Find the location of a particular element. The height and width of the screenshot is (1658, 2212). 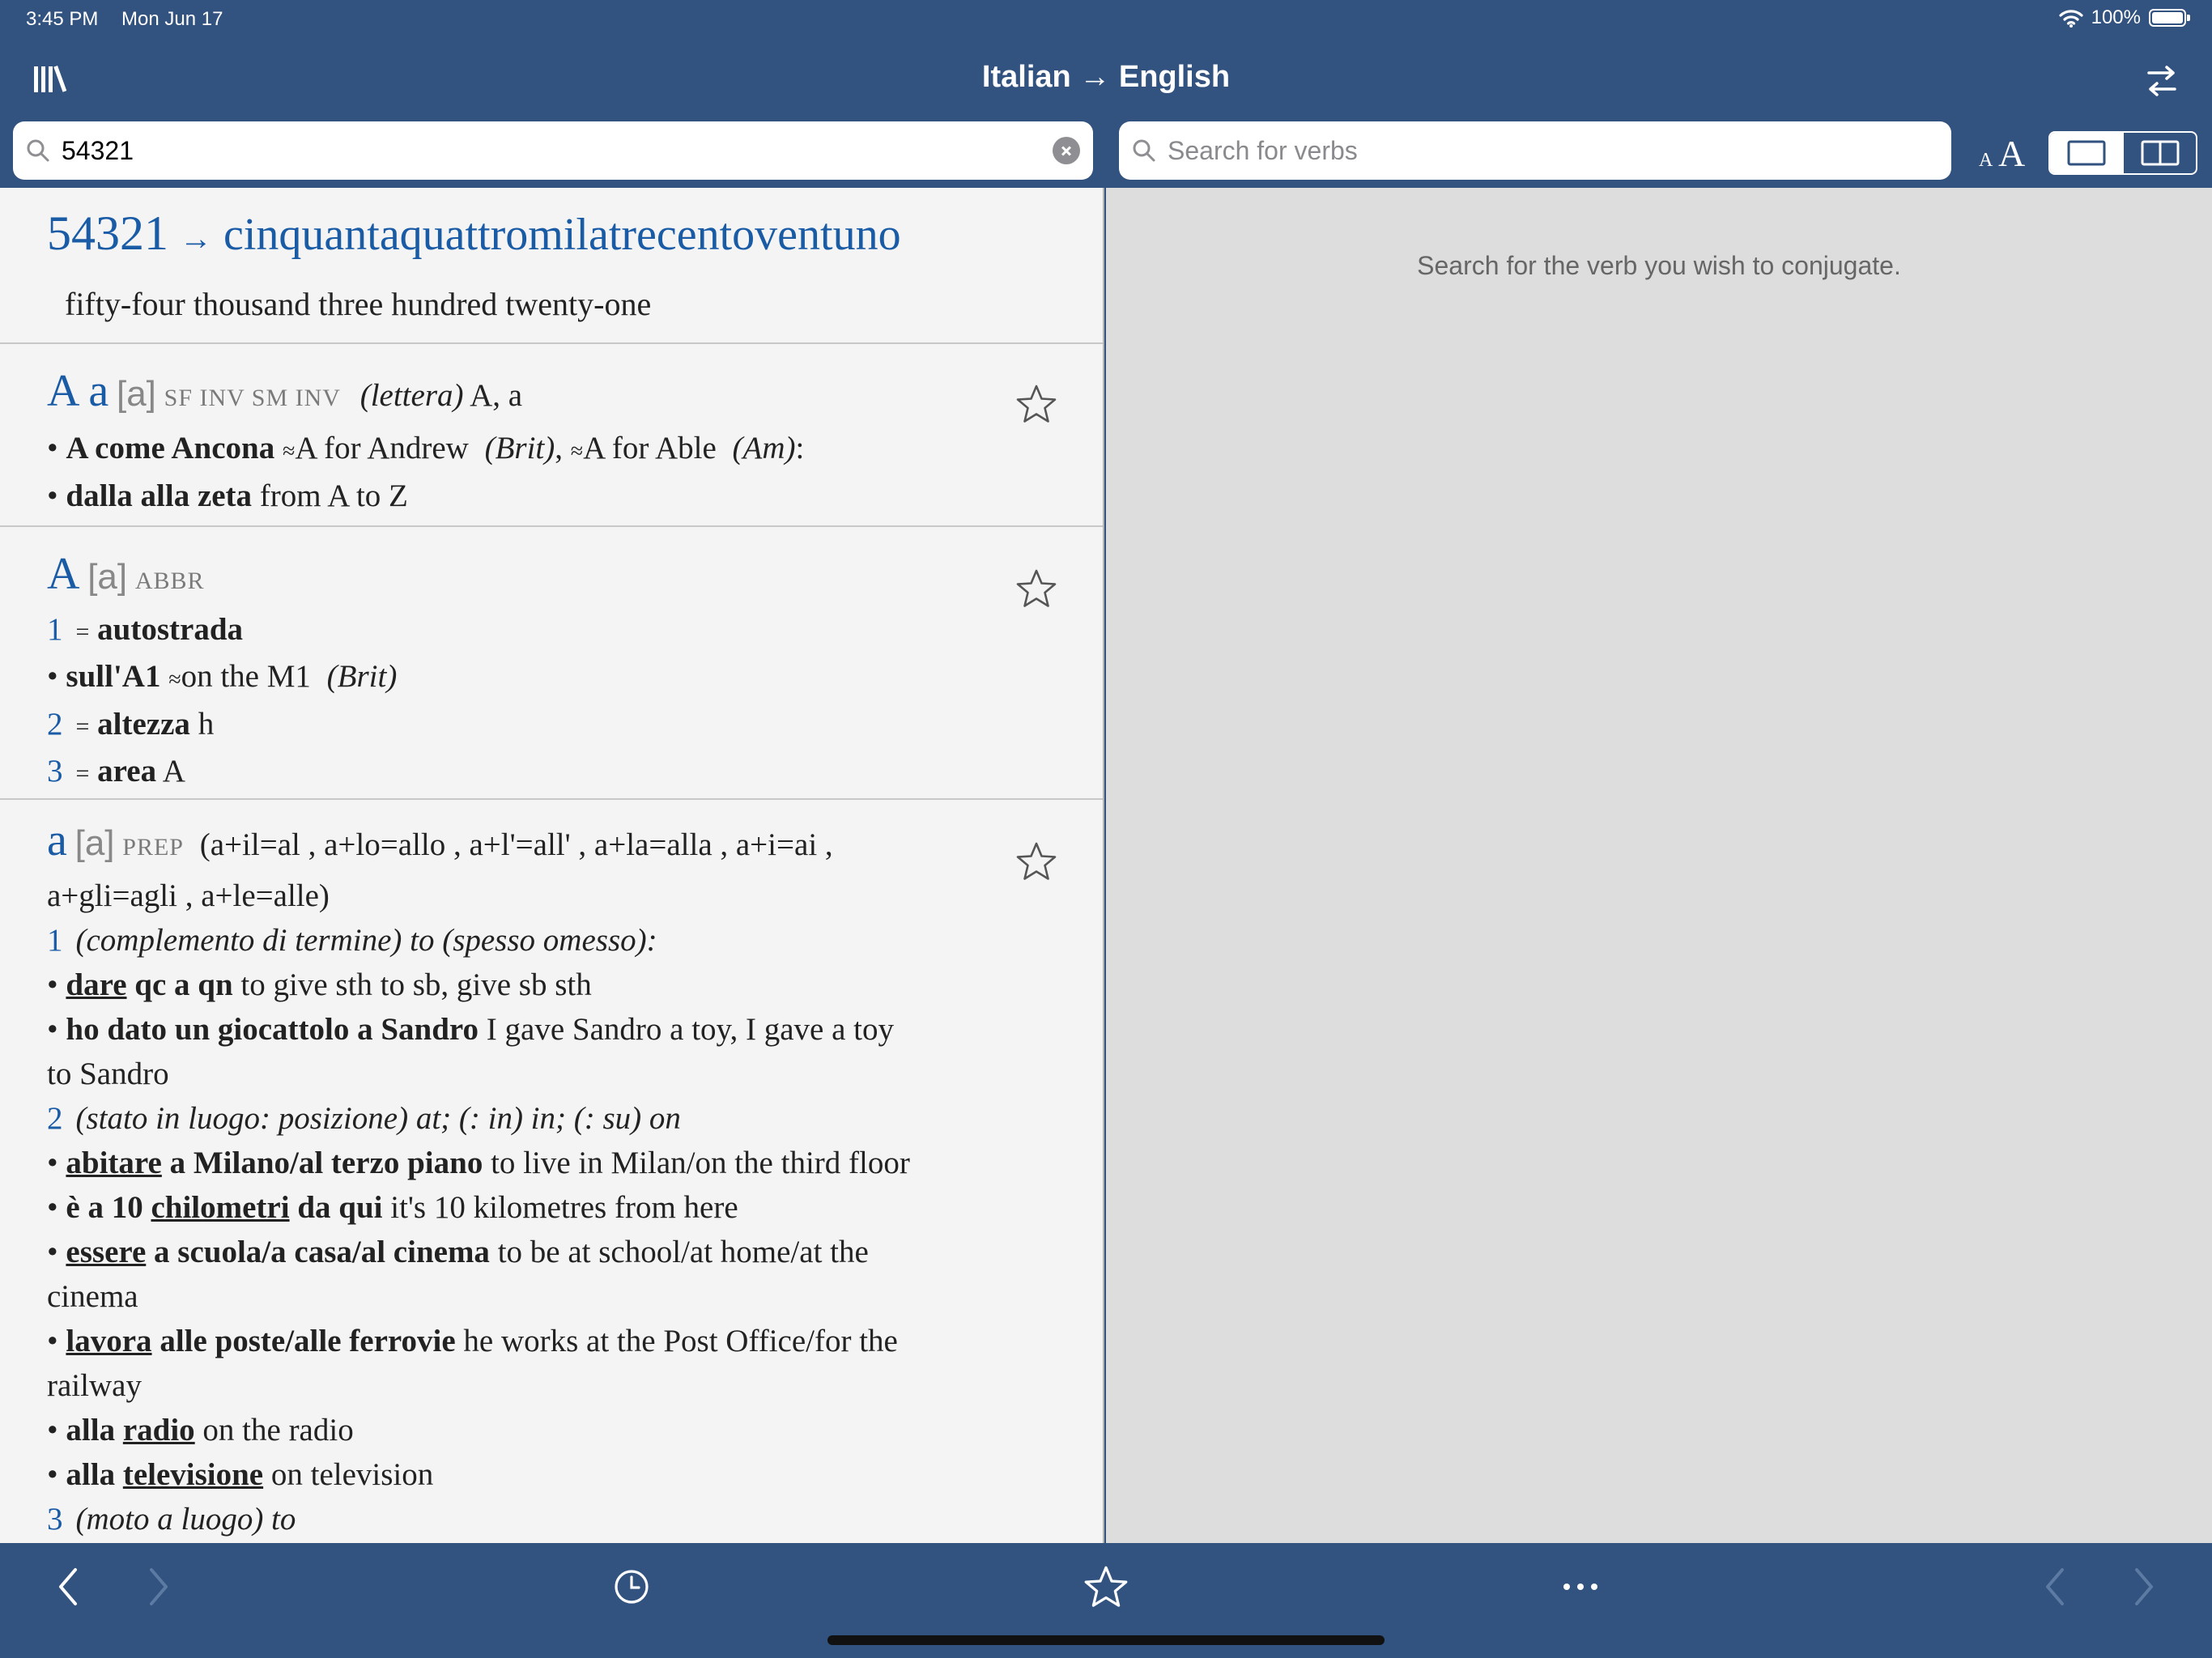

translation-continued: cinema is located at coordinates (93, 1296).